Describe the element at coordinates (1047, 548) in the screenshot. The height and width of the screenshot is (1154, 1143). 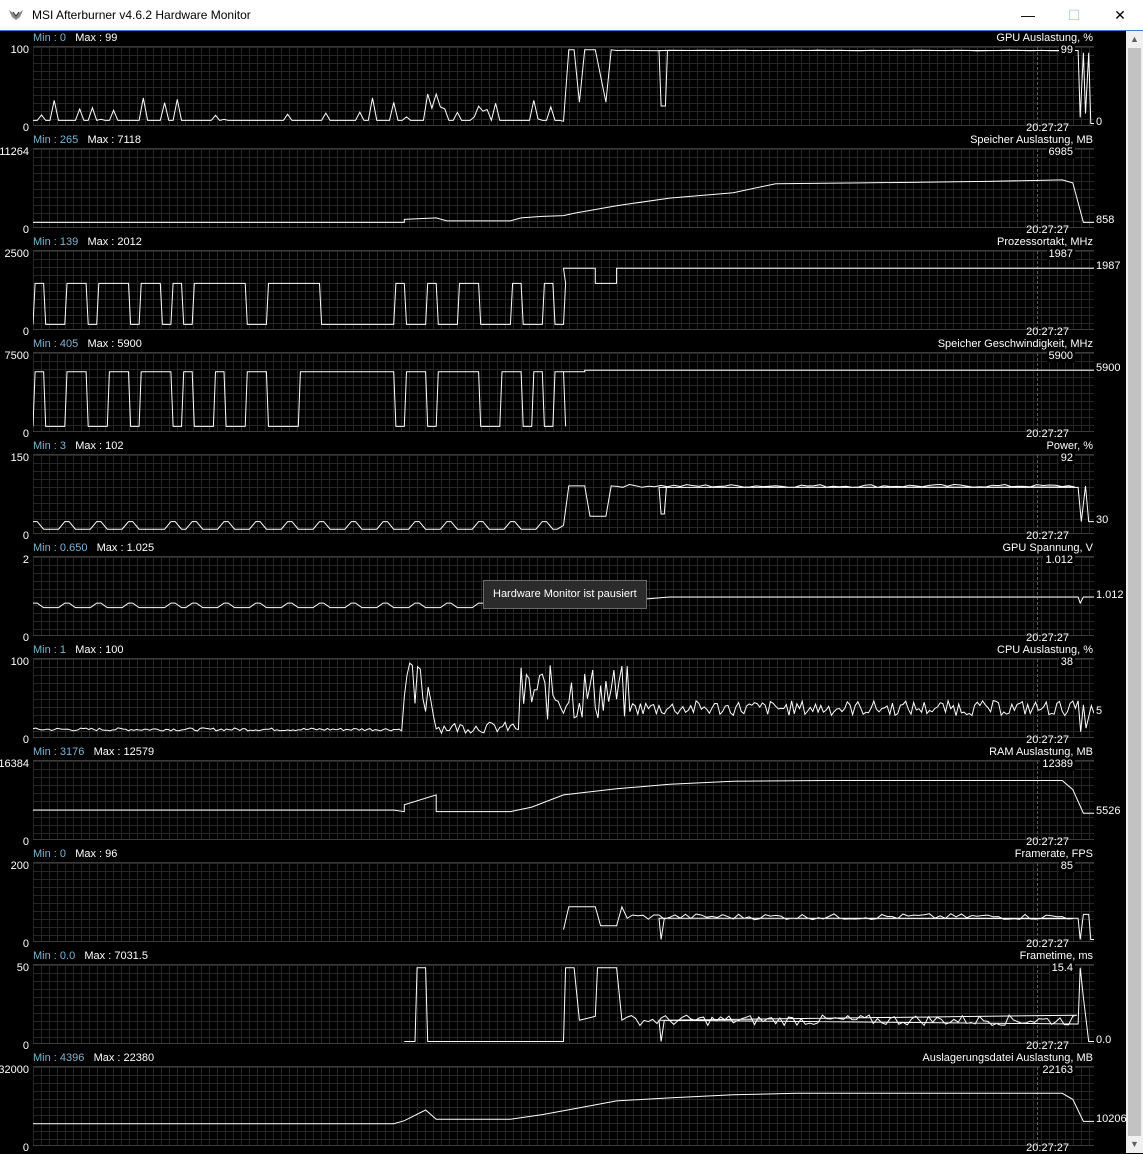
I see `graph-name: GPU Spannung, V` at that location.